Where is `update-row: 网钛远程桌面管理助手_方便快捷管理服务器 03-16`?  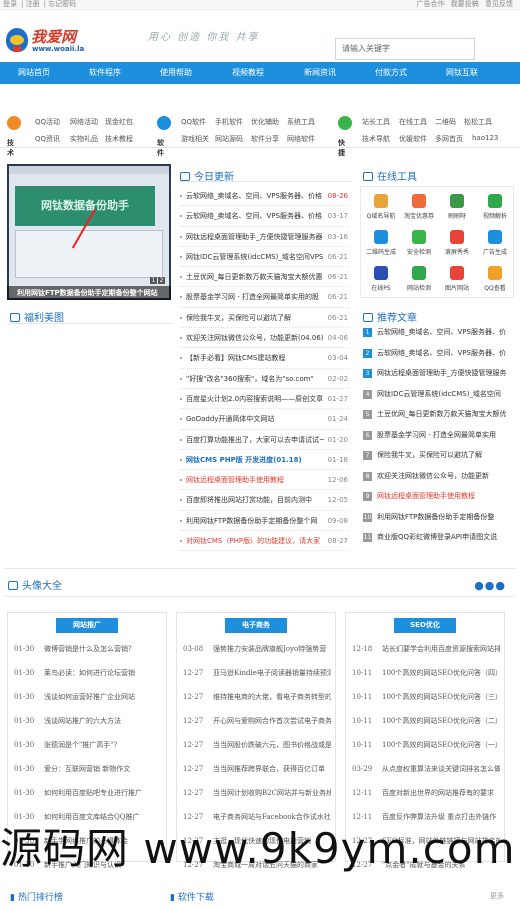 update-row: 网钛远程桌面管理助手_方便快捷管理服务器 03-16 is located at coordinates (265, 237).